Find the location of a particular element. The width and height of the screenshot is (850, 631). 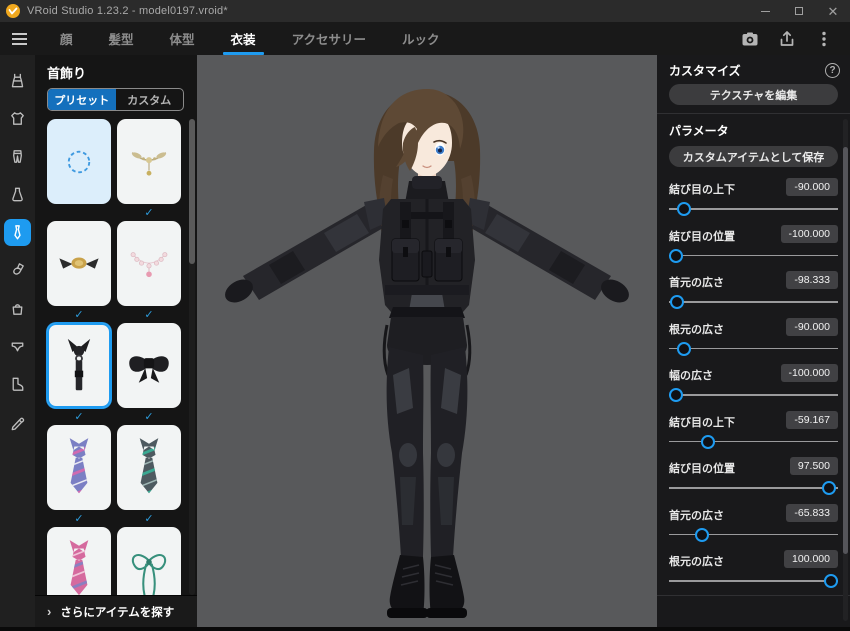

slider-group-base-width-1: 根元の広さ -90.000 is located at coordinates (753, 342).